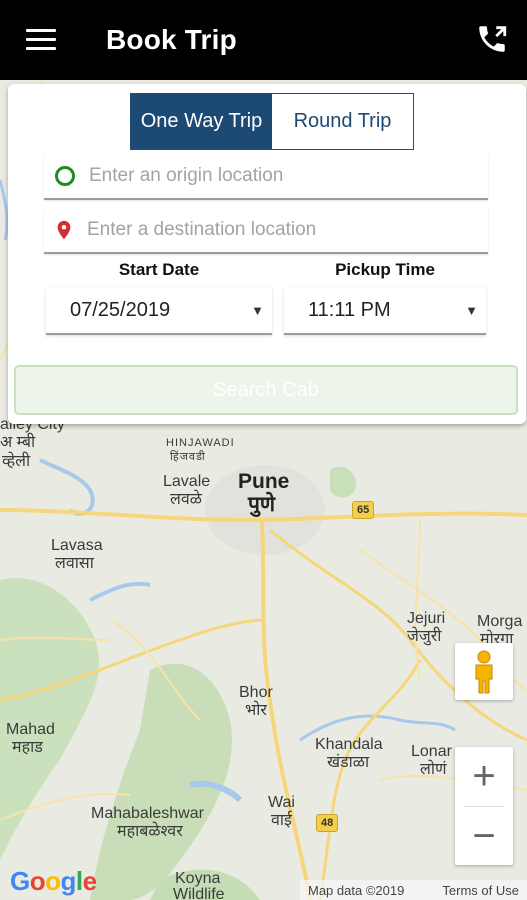 This screenshot has height=900, width=527. I want to click on start-date-value: 07/25/2019, so click(120, 309).